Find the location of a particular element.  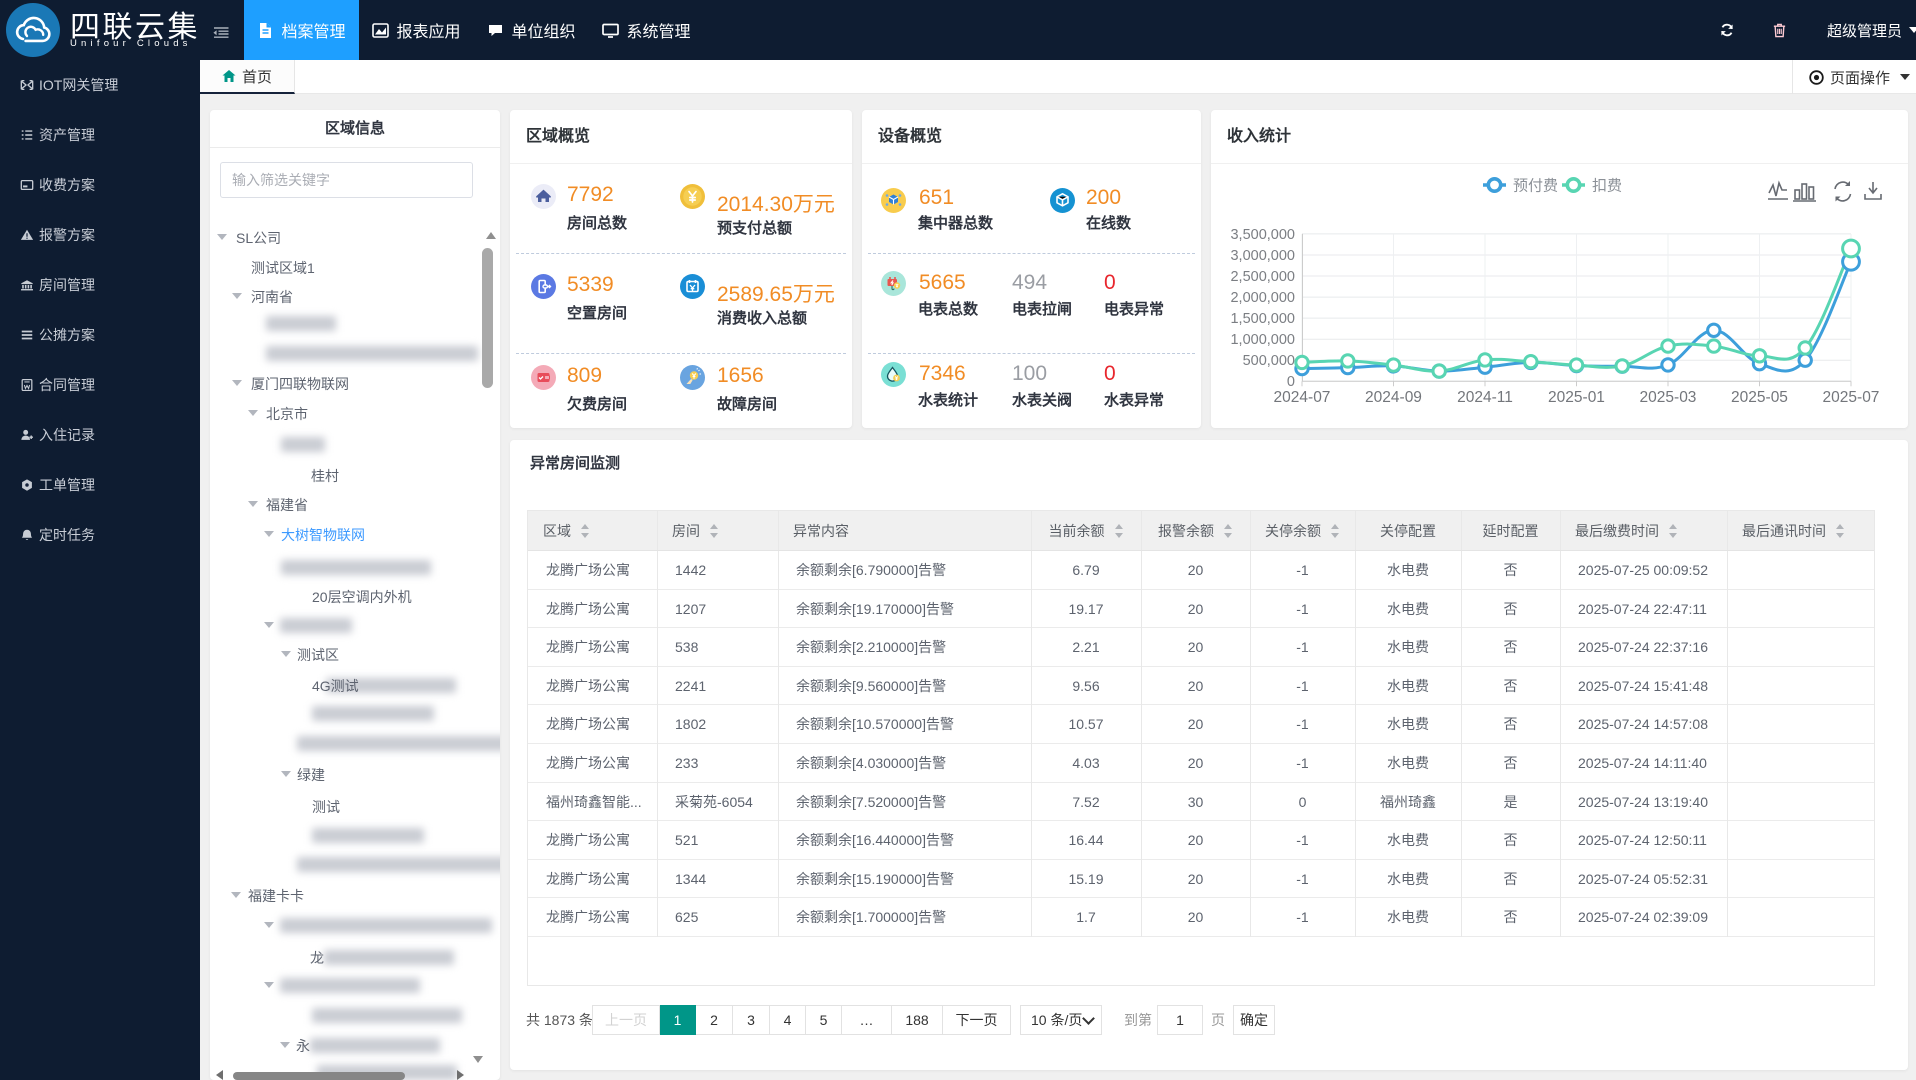

svg-text: 2025-05 is located at coordinates (1759, 397).